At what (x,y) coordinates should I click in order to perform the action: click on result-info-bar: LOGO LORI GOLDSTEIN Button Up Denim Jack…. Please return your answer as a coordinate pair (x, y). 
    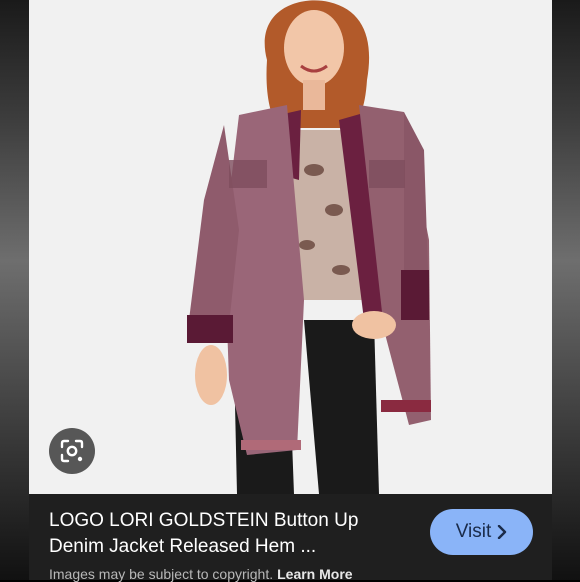
    Looking at the image, I should click on (290, 538).